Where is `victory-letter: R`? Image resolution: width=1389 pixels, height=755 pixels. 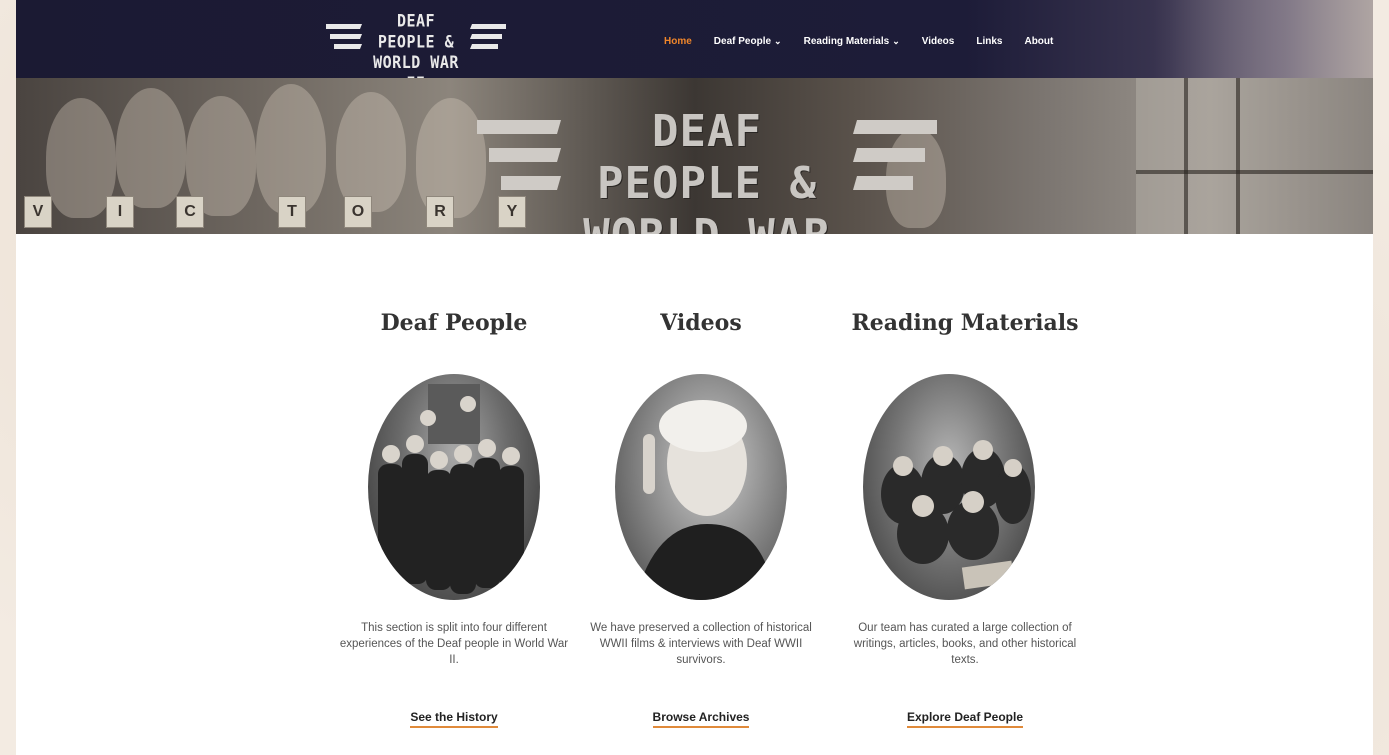
victory-letter: R is located at coordinates (440, 212).